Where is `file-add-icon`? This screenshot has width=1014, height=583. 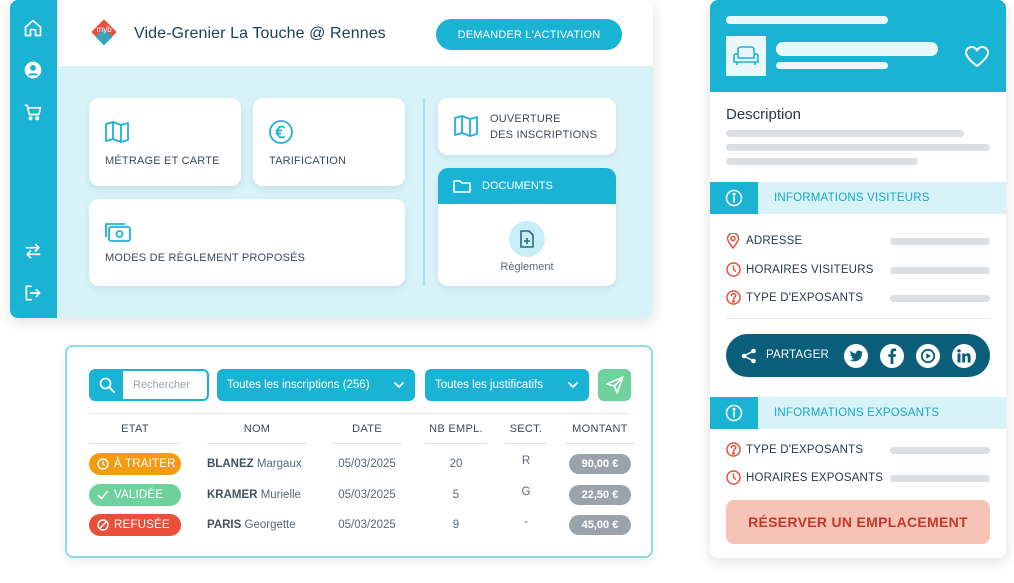
file-add-icon is located at coordinates (527, 239).